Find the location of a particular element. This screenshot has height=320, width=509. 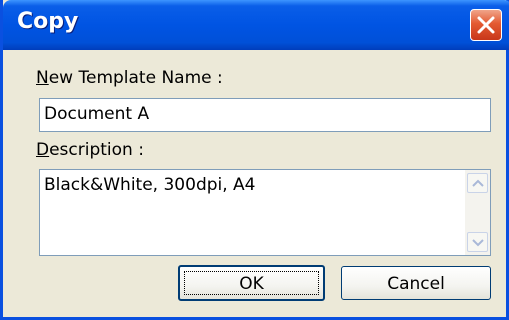

scroll-down-button is located at coordinates (477, 242).